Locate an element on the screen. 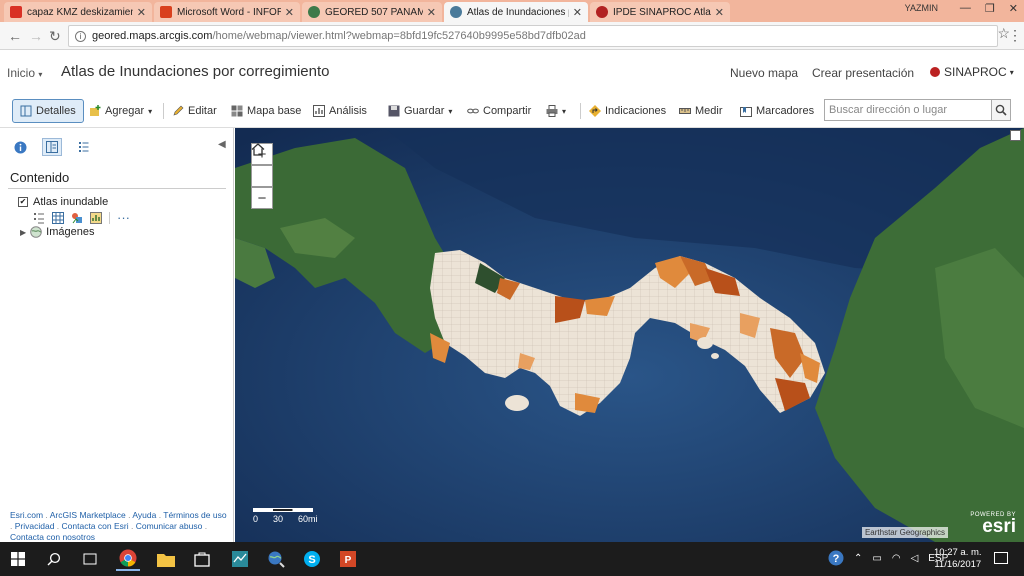 The height and width of the screenshot is (576, 1024). browser-tab-1: capaz KMZ deskizamient ✕ is located at coordinates (78, 12).